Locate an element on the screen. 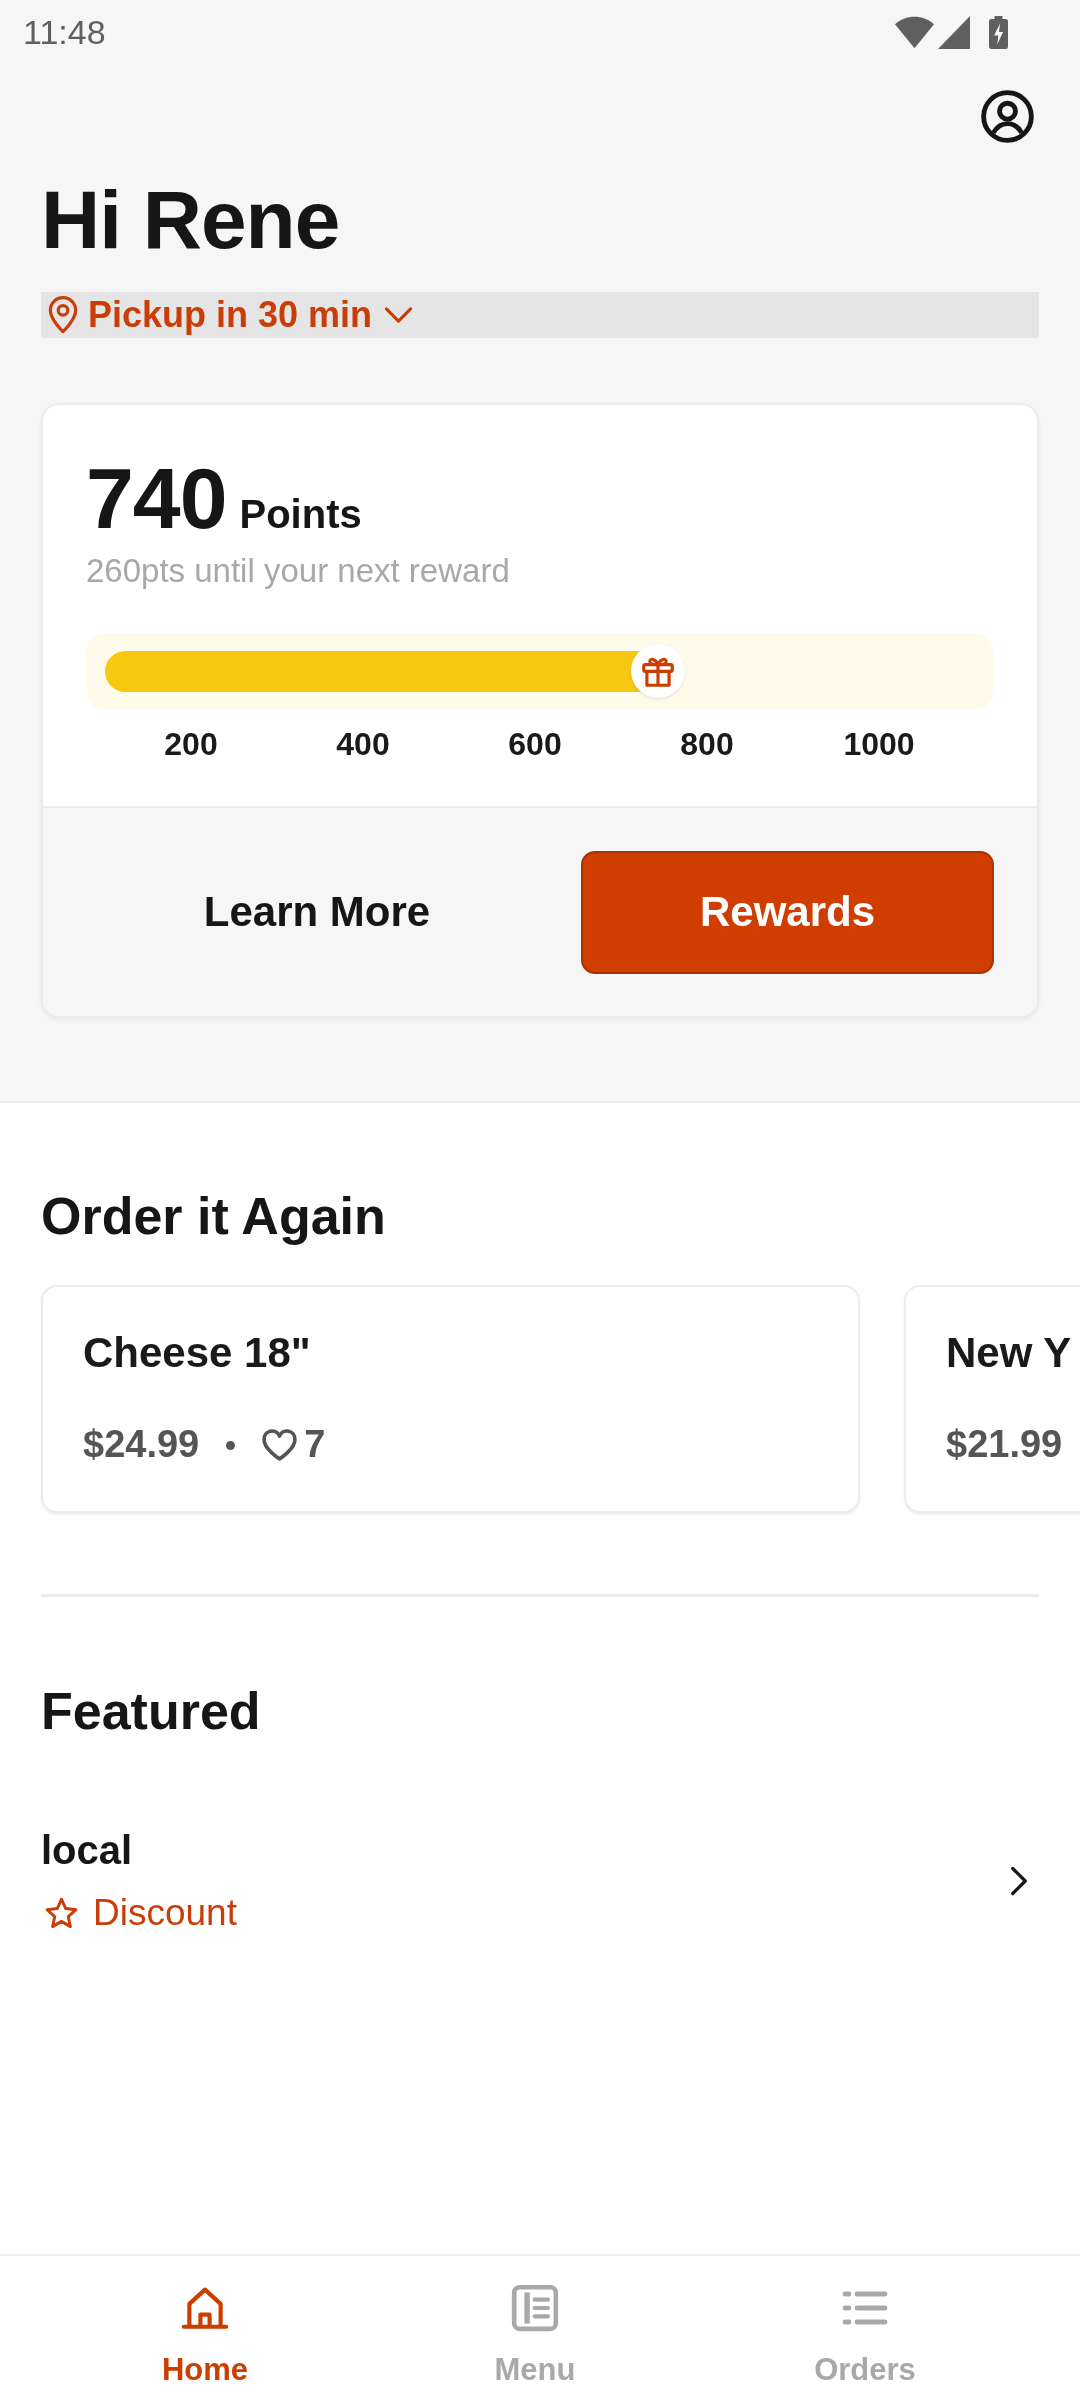  heart-icon is located at coordinates (280, 1445).